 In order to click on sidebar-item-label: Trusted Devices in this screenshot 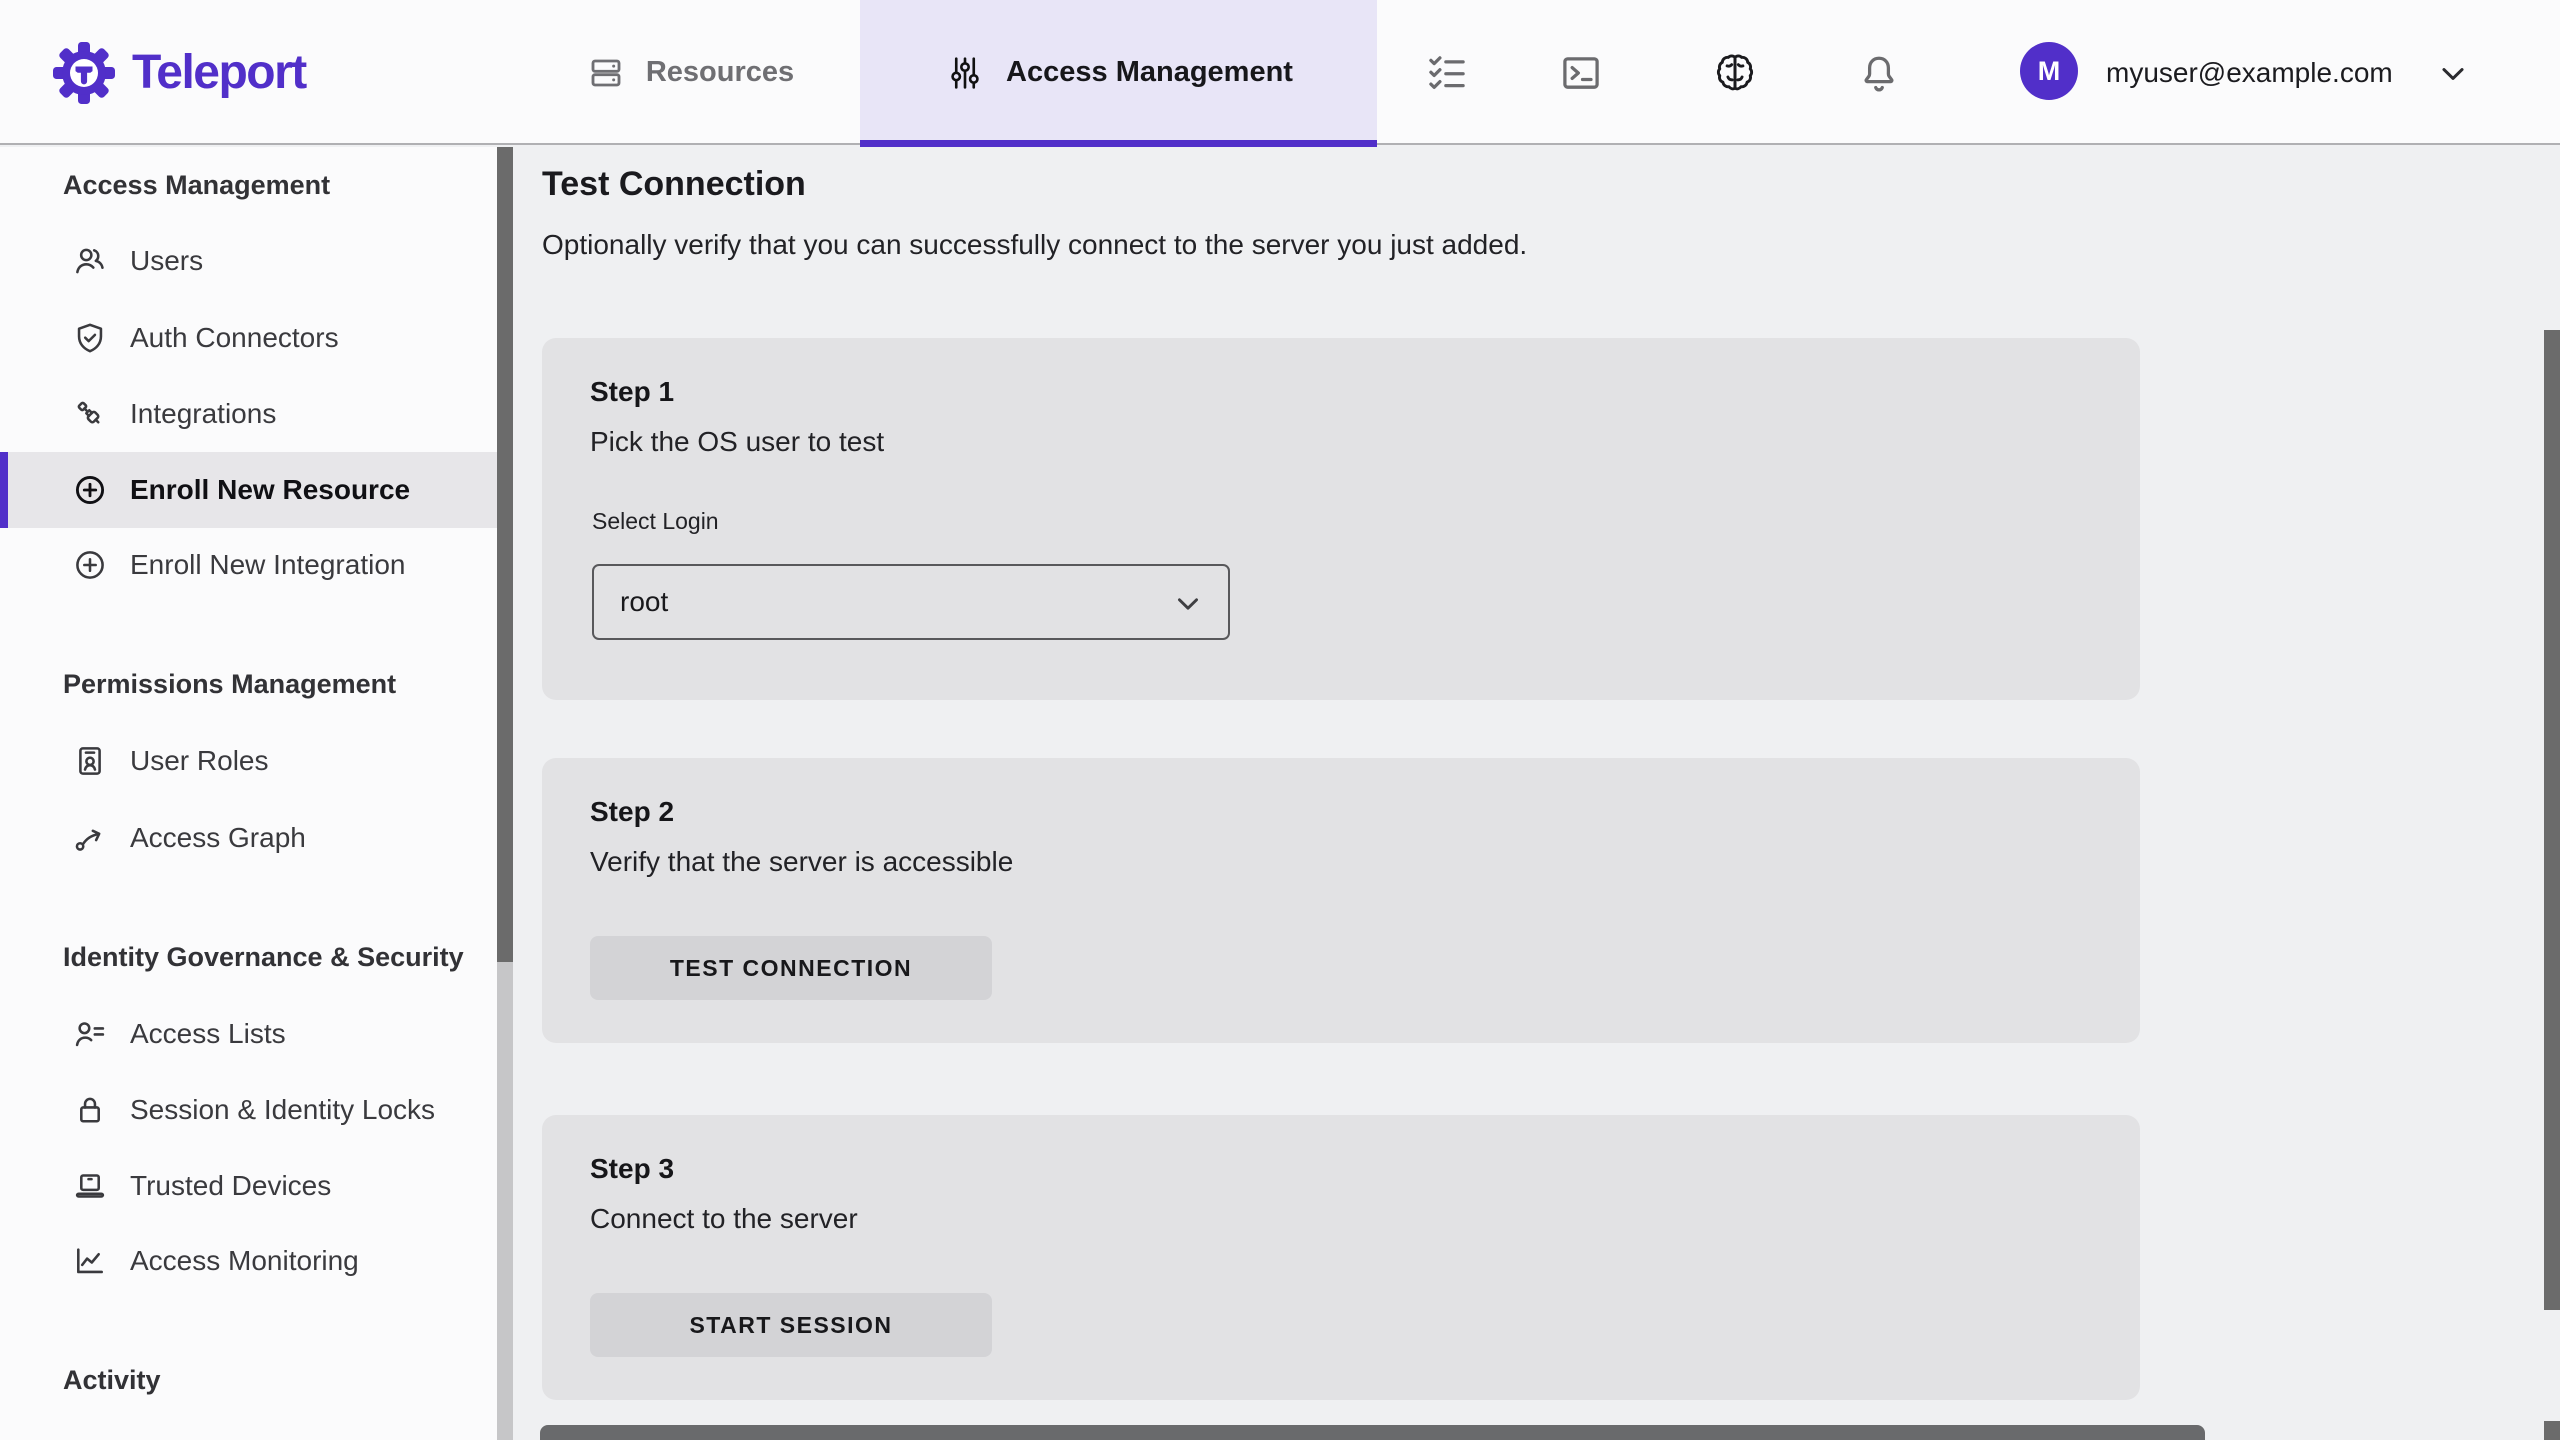, I will do `click(231, 1185)`.